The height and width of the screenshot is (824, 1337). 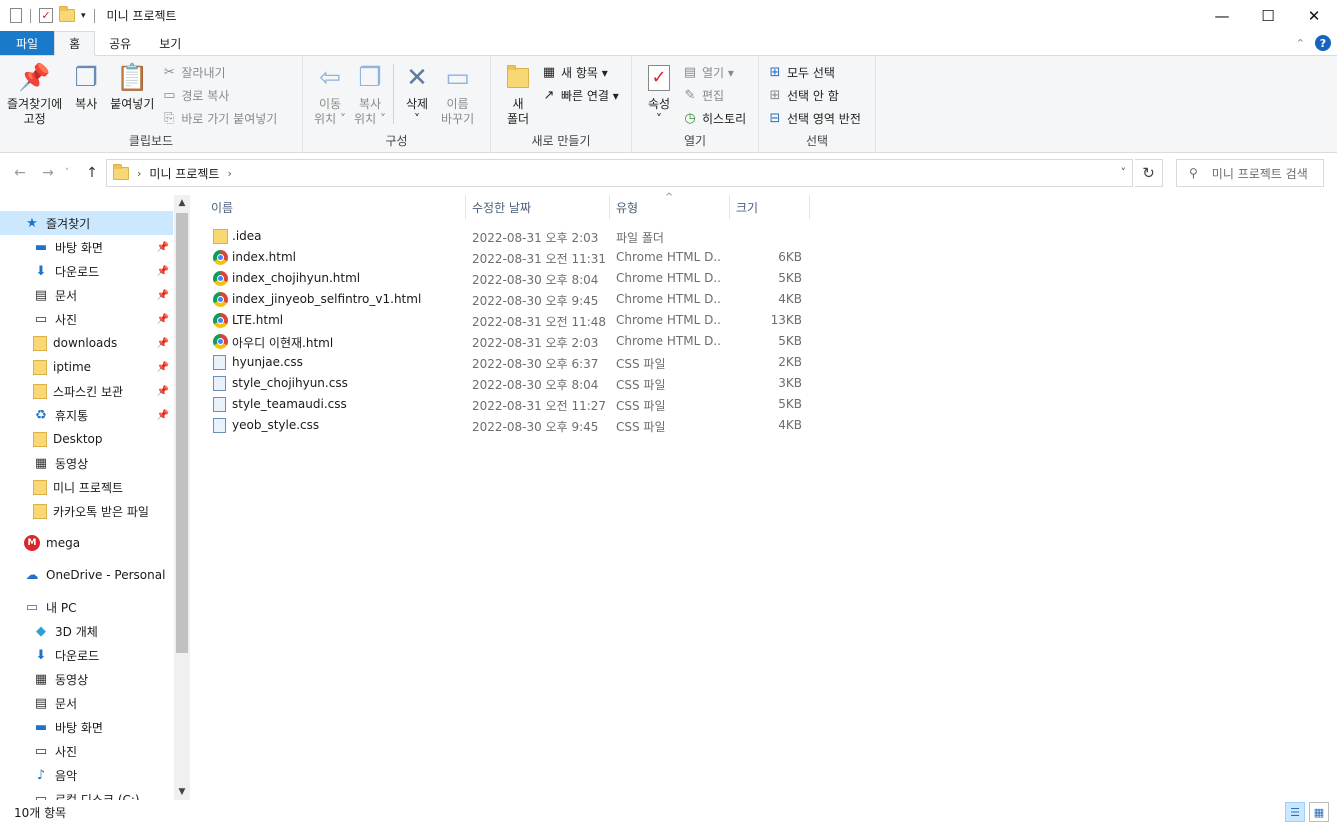 What do you see at coordinates (814, 95) in the screenshot?
I see `select-none-button: ⊞ 선택 안 함` at bounding box center [814, 95].